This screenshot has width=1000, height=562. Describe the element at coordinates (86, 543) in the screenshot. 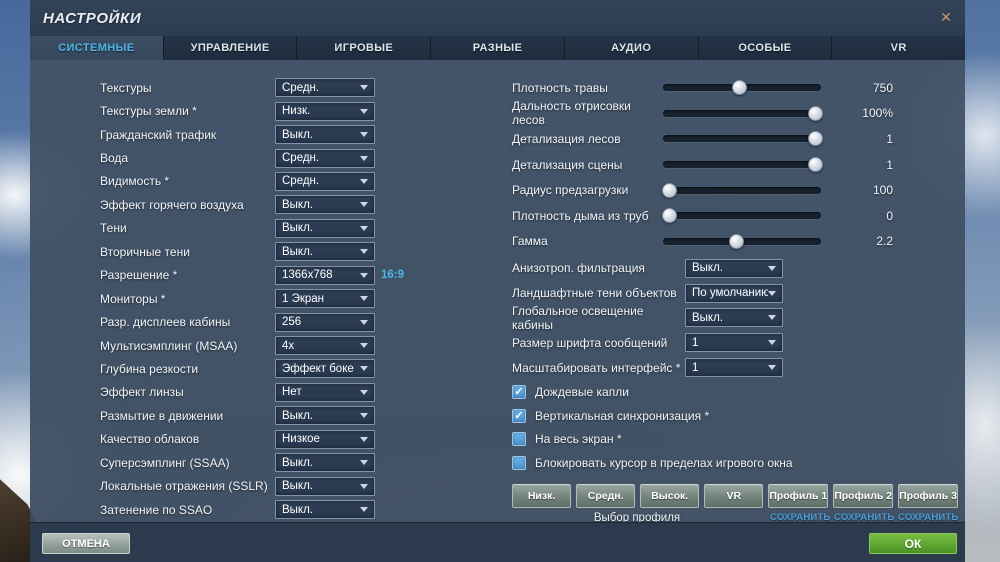

I see `cancel-button: ОТМЕНА` at that location.